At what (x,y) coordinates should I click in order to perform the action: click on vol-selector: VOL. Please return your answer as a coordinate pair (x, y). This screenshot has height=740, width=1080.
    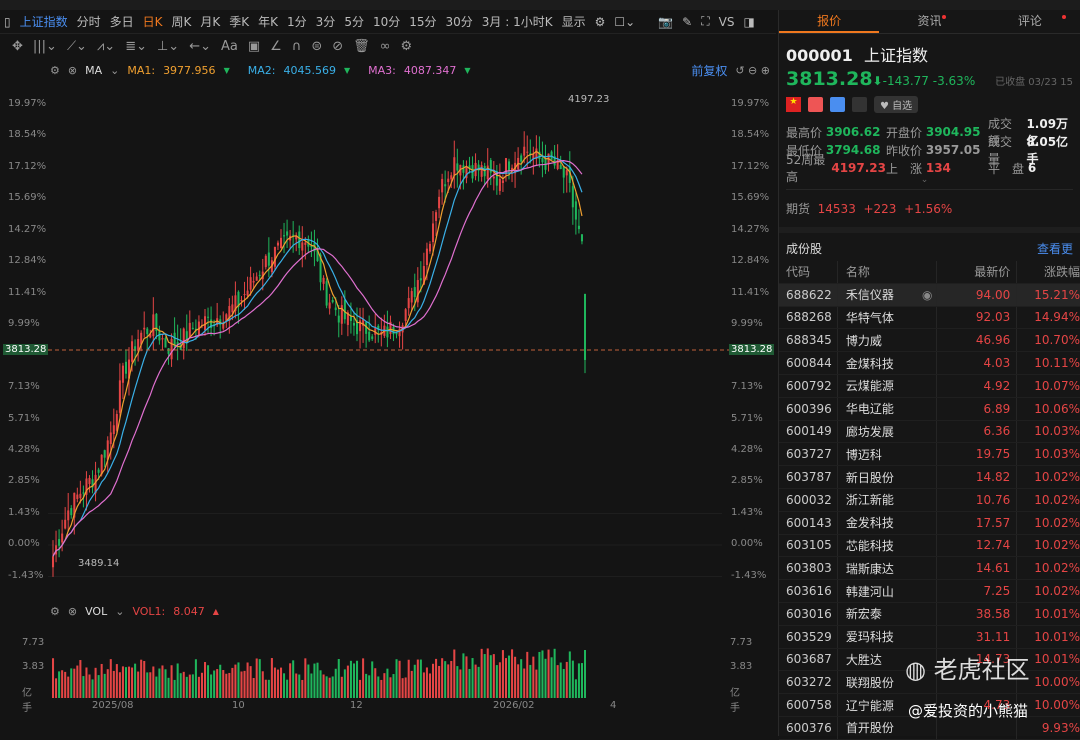
    Looking at the image, I should click on (96, 611).